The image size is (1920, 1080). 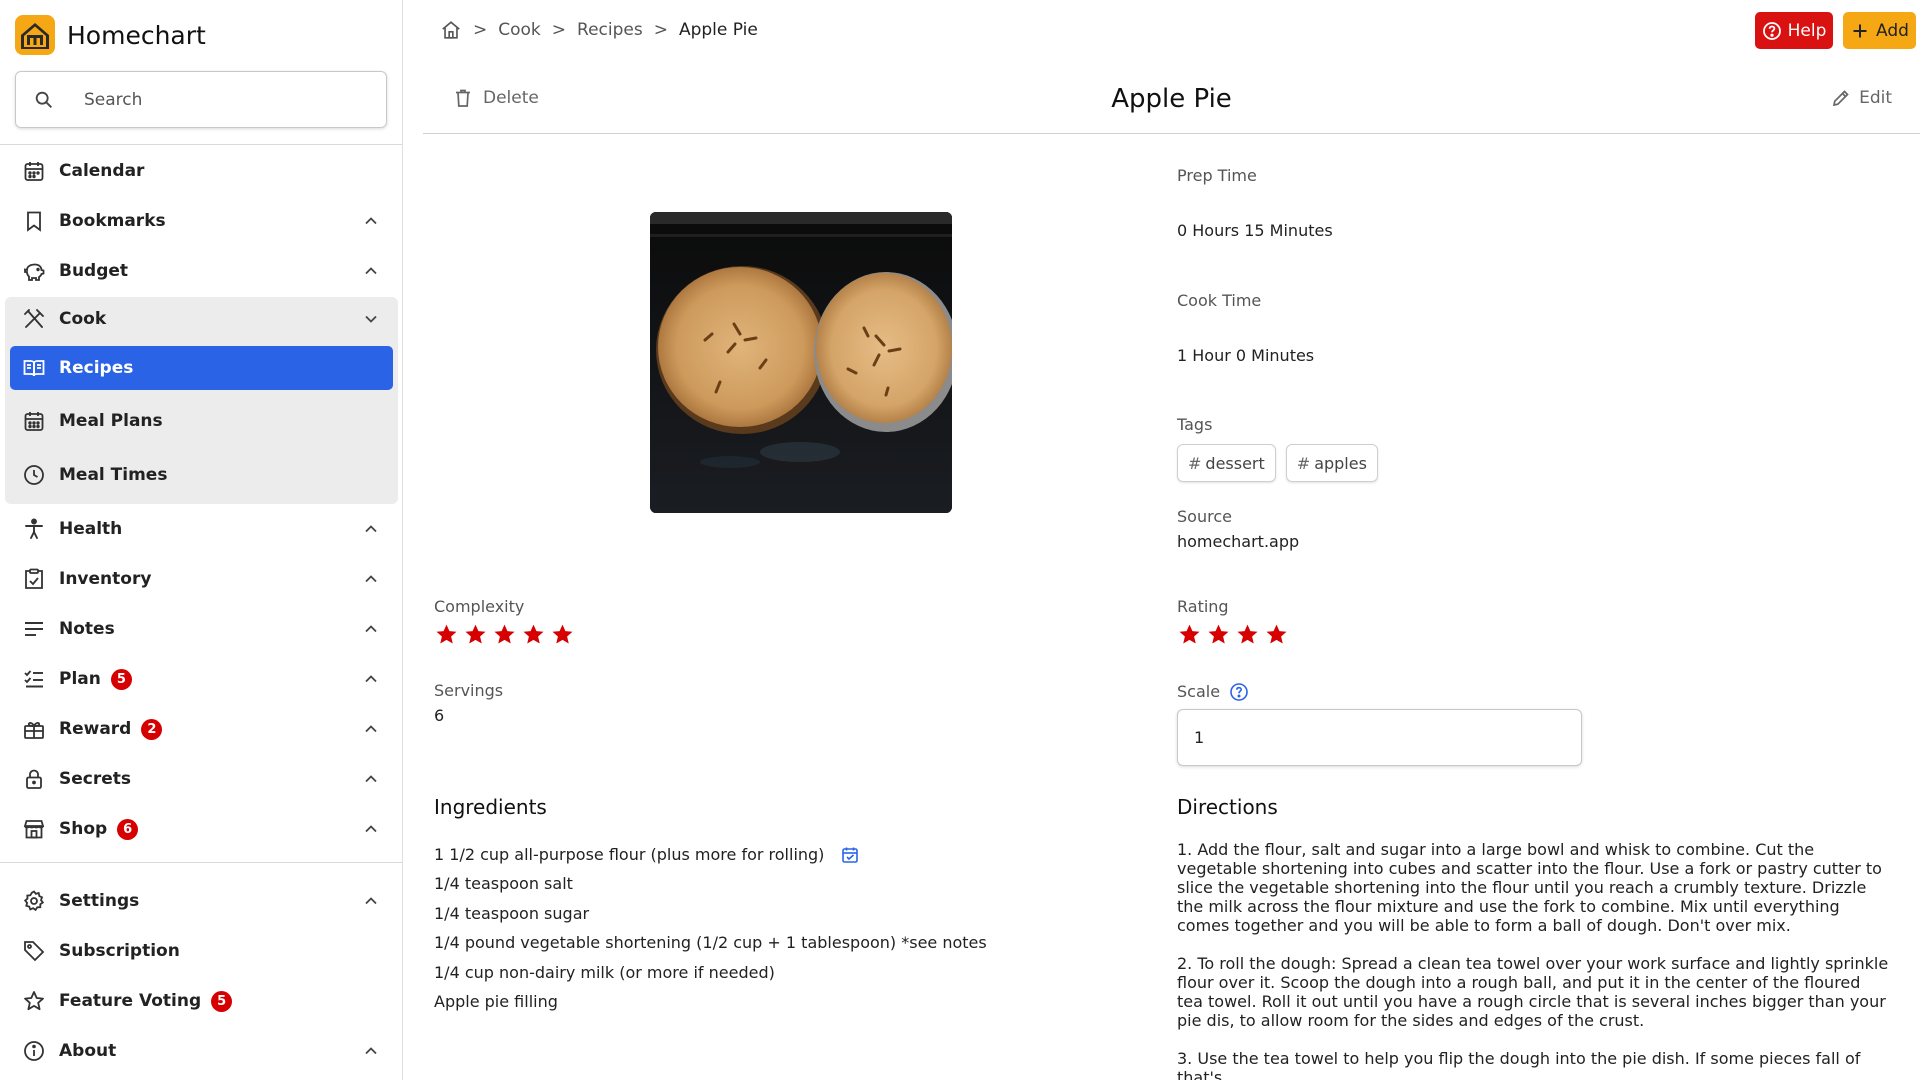 I want to click on home-icon, so click(x=451, y=30).